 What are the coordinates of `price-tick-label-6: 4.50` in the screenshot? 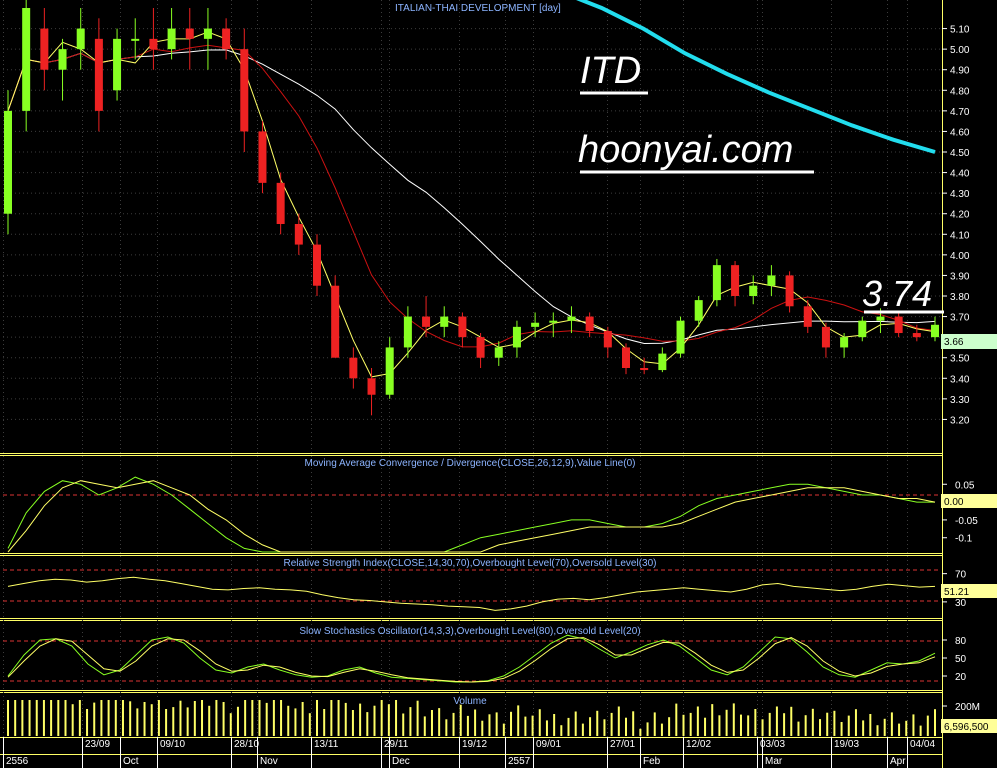 It's located at (960, 153).